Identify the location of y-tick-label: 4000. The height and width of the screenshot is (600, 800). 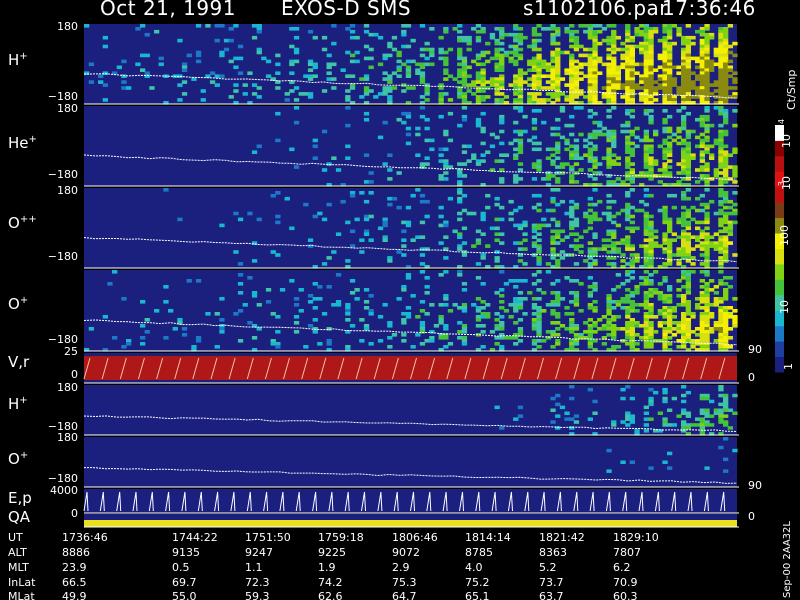
(64, 490).